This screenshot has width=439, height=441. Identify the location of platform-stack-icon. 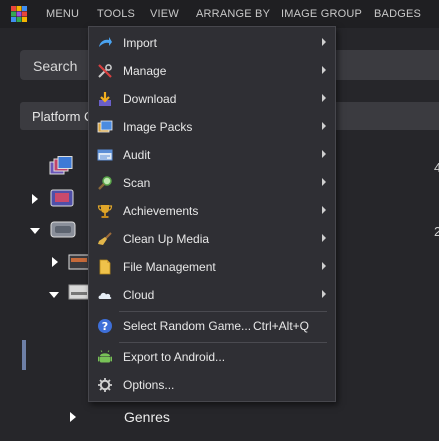
(61, 165).